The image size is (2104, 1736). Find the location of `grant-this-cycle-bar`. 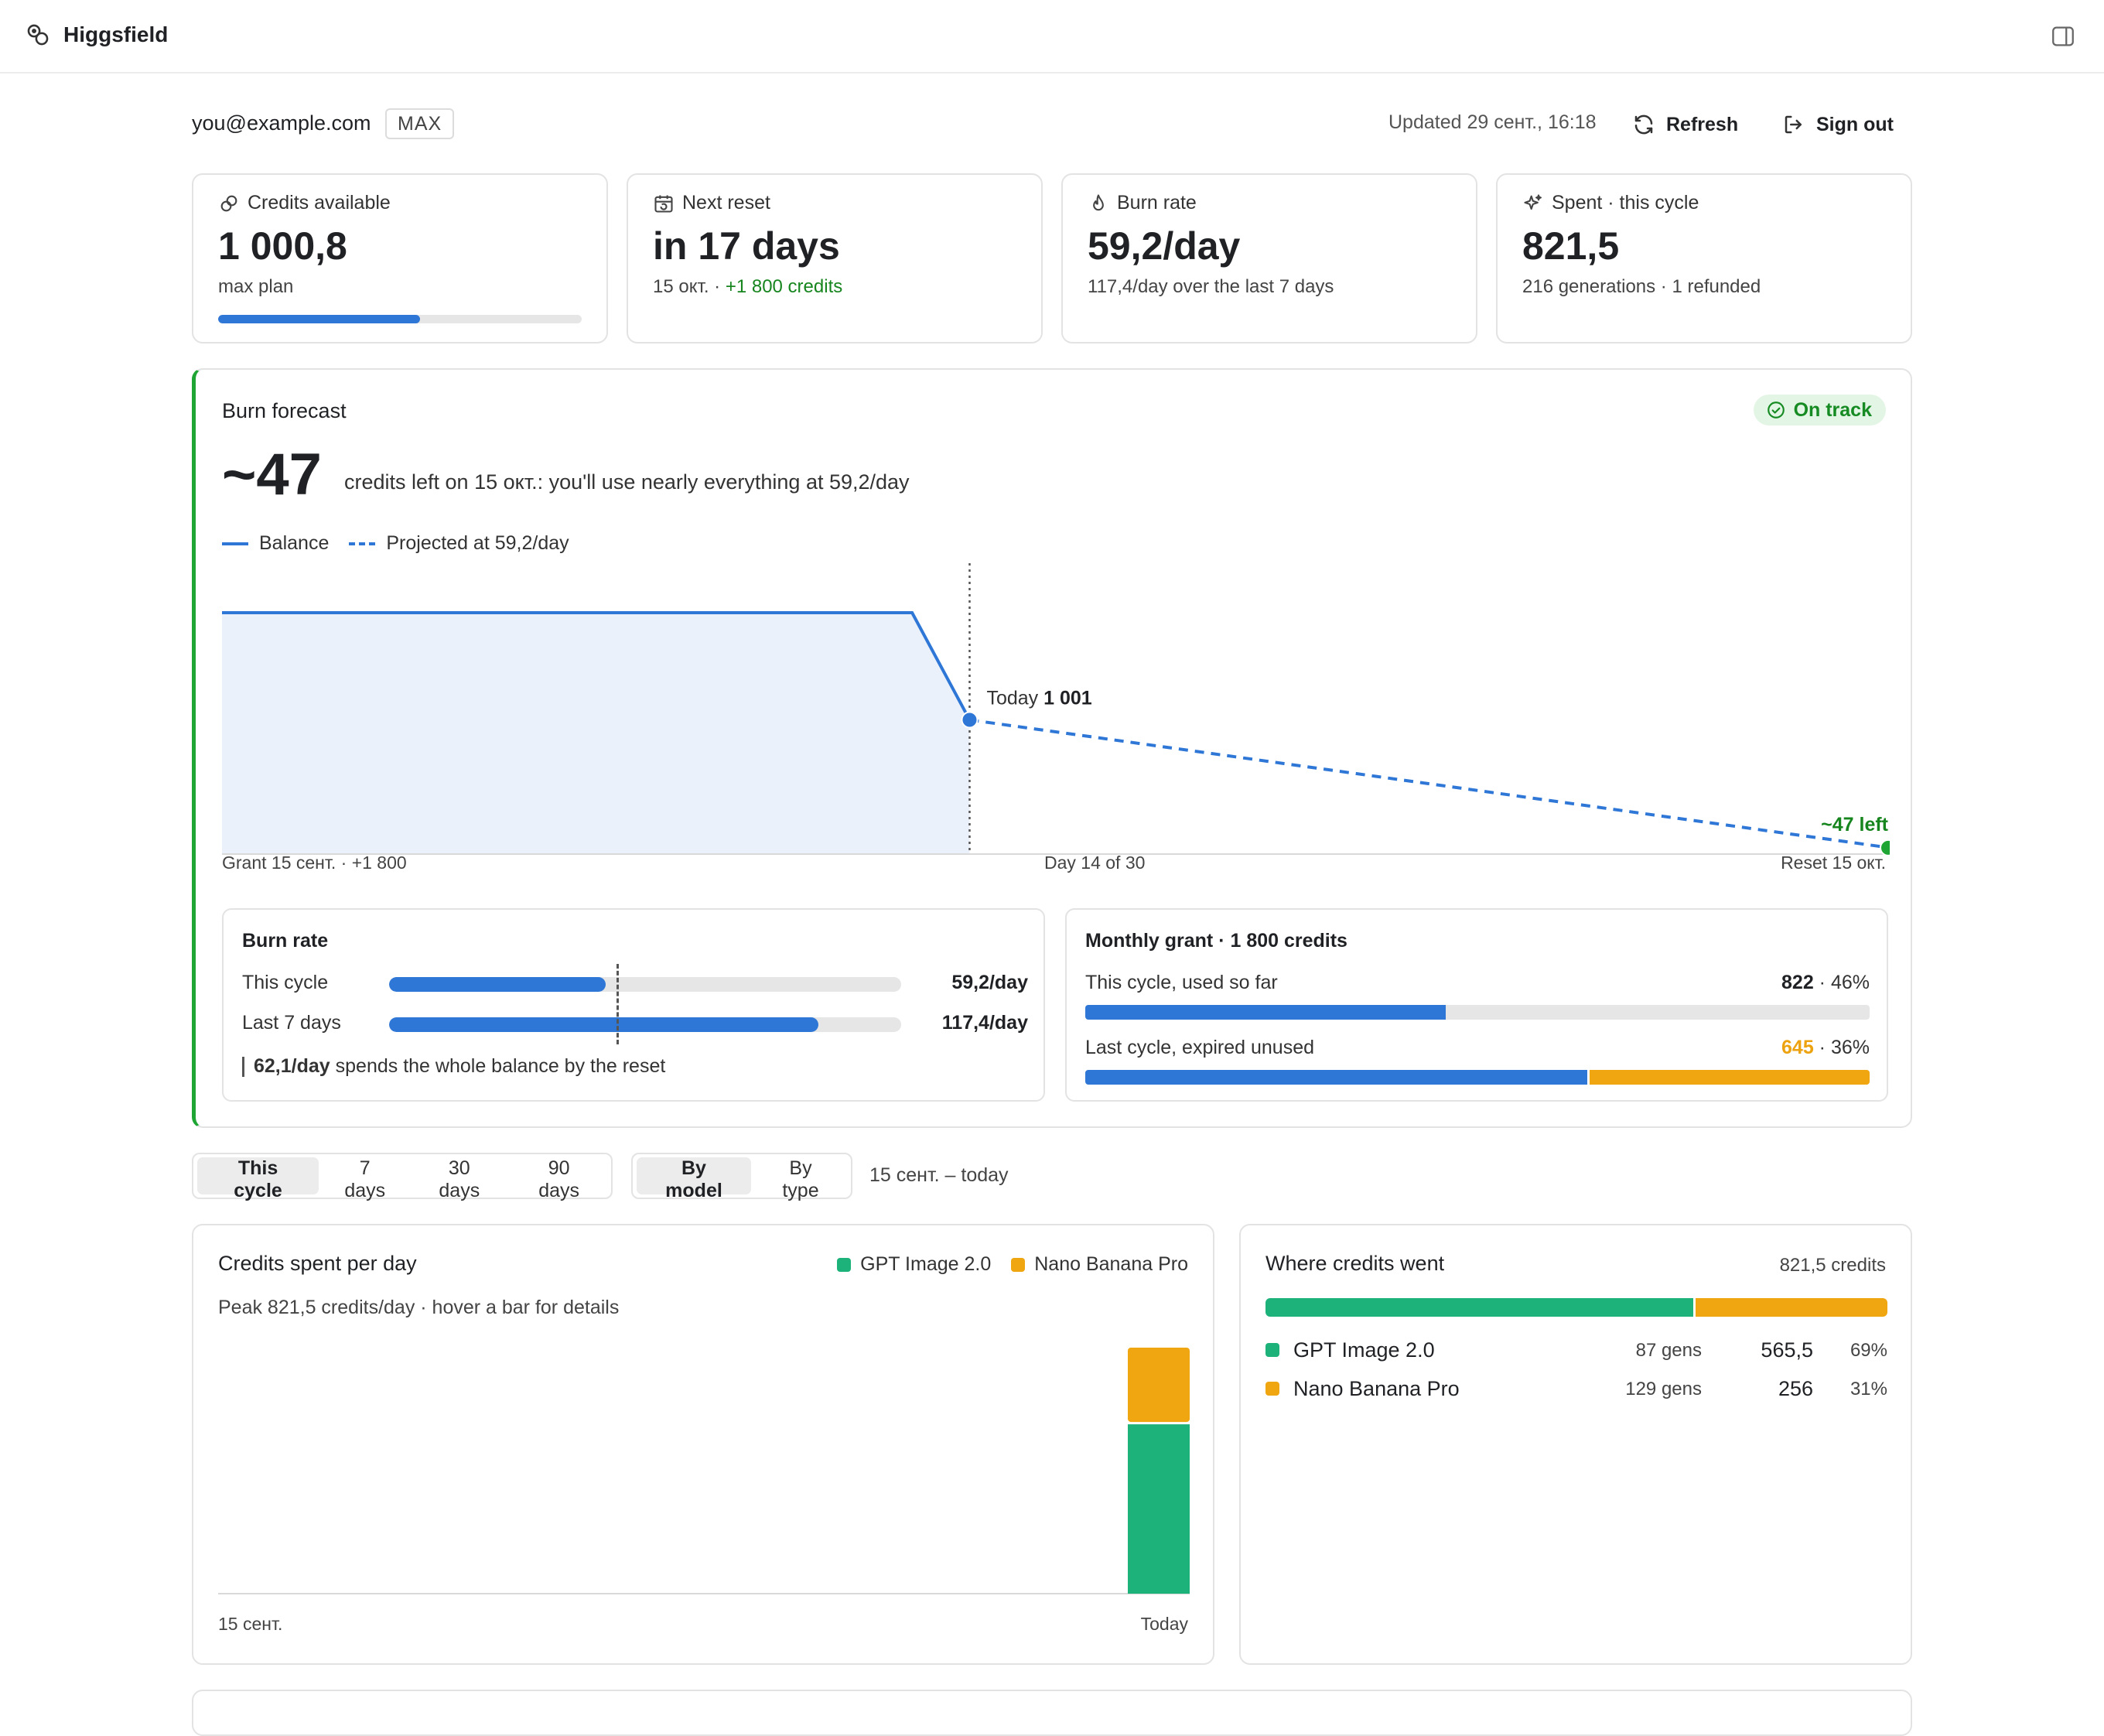

grant-this-cycle-bar is located at coordinates (1477, 1012).